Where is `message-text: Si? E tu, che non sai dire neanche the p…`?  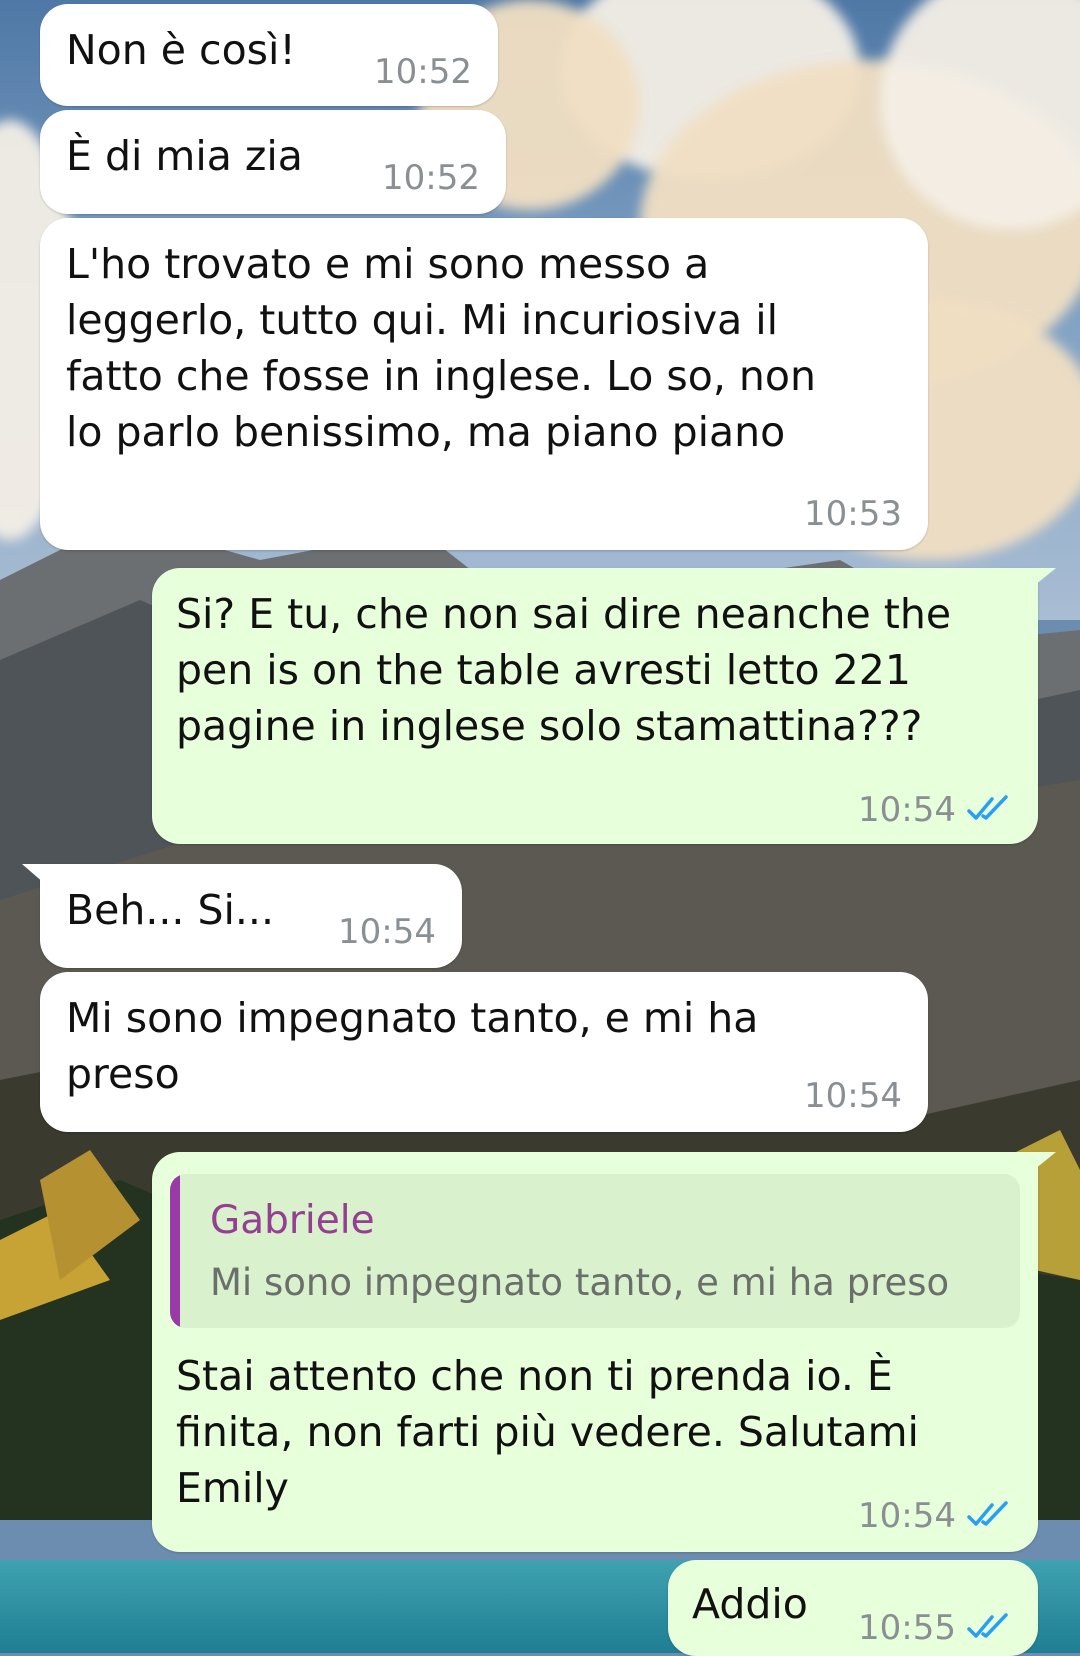
message-text: Si? E tu, che non sai dire neanche the p… is located at coordinates (564, 670).